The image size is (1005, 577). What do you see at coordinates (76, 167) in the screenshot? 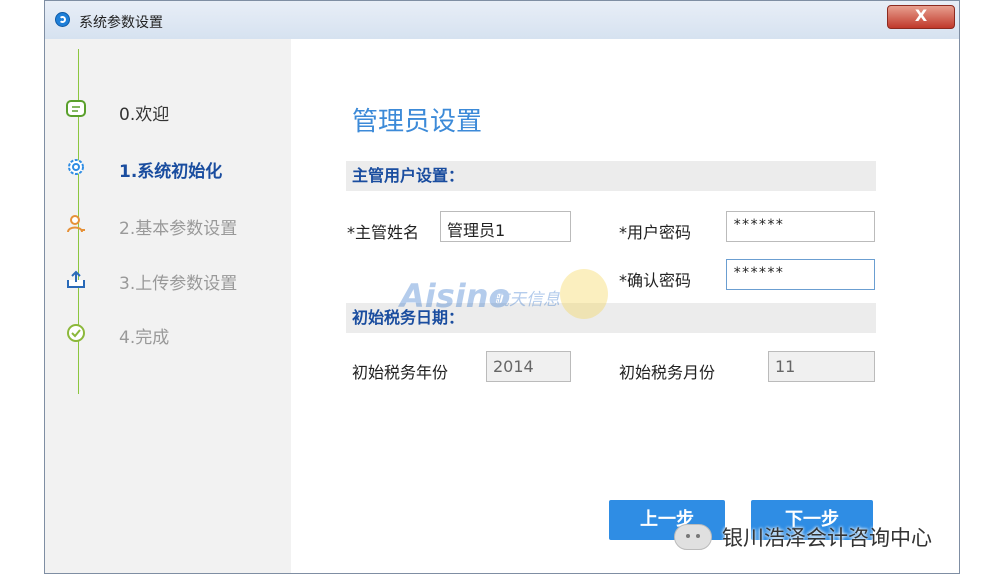
I see `gear-icon` at bounding box center [76, 167].